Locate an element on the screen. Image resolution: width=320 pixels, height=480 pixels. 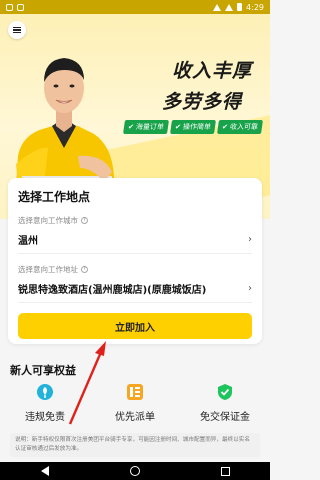
home-icon is located at coordinates (134, 471).